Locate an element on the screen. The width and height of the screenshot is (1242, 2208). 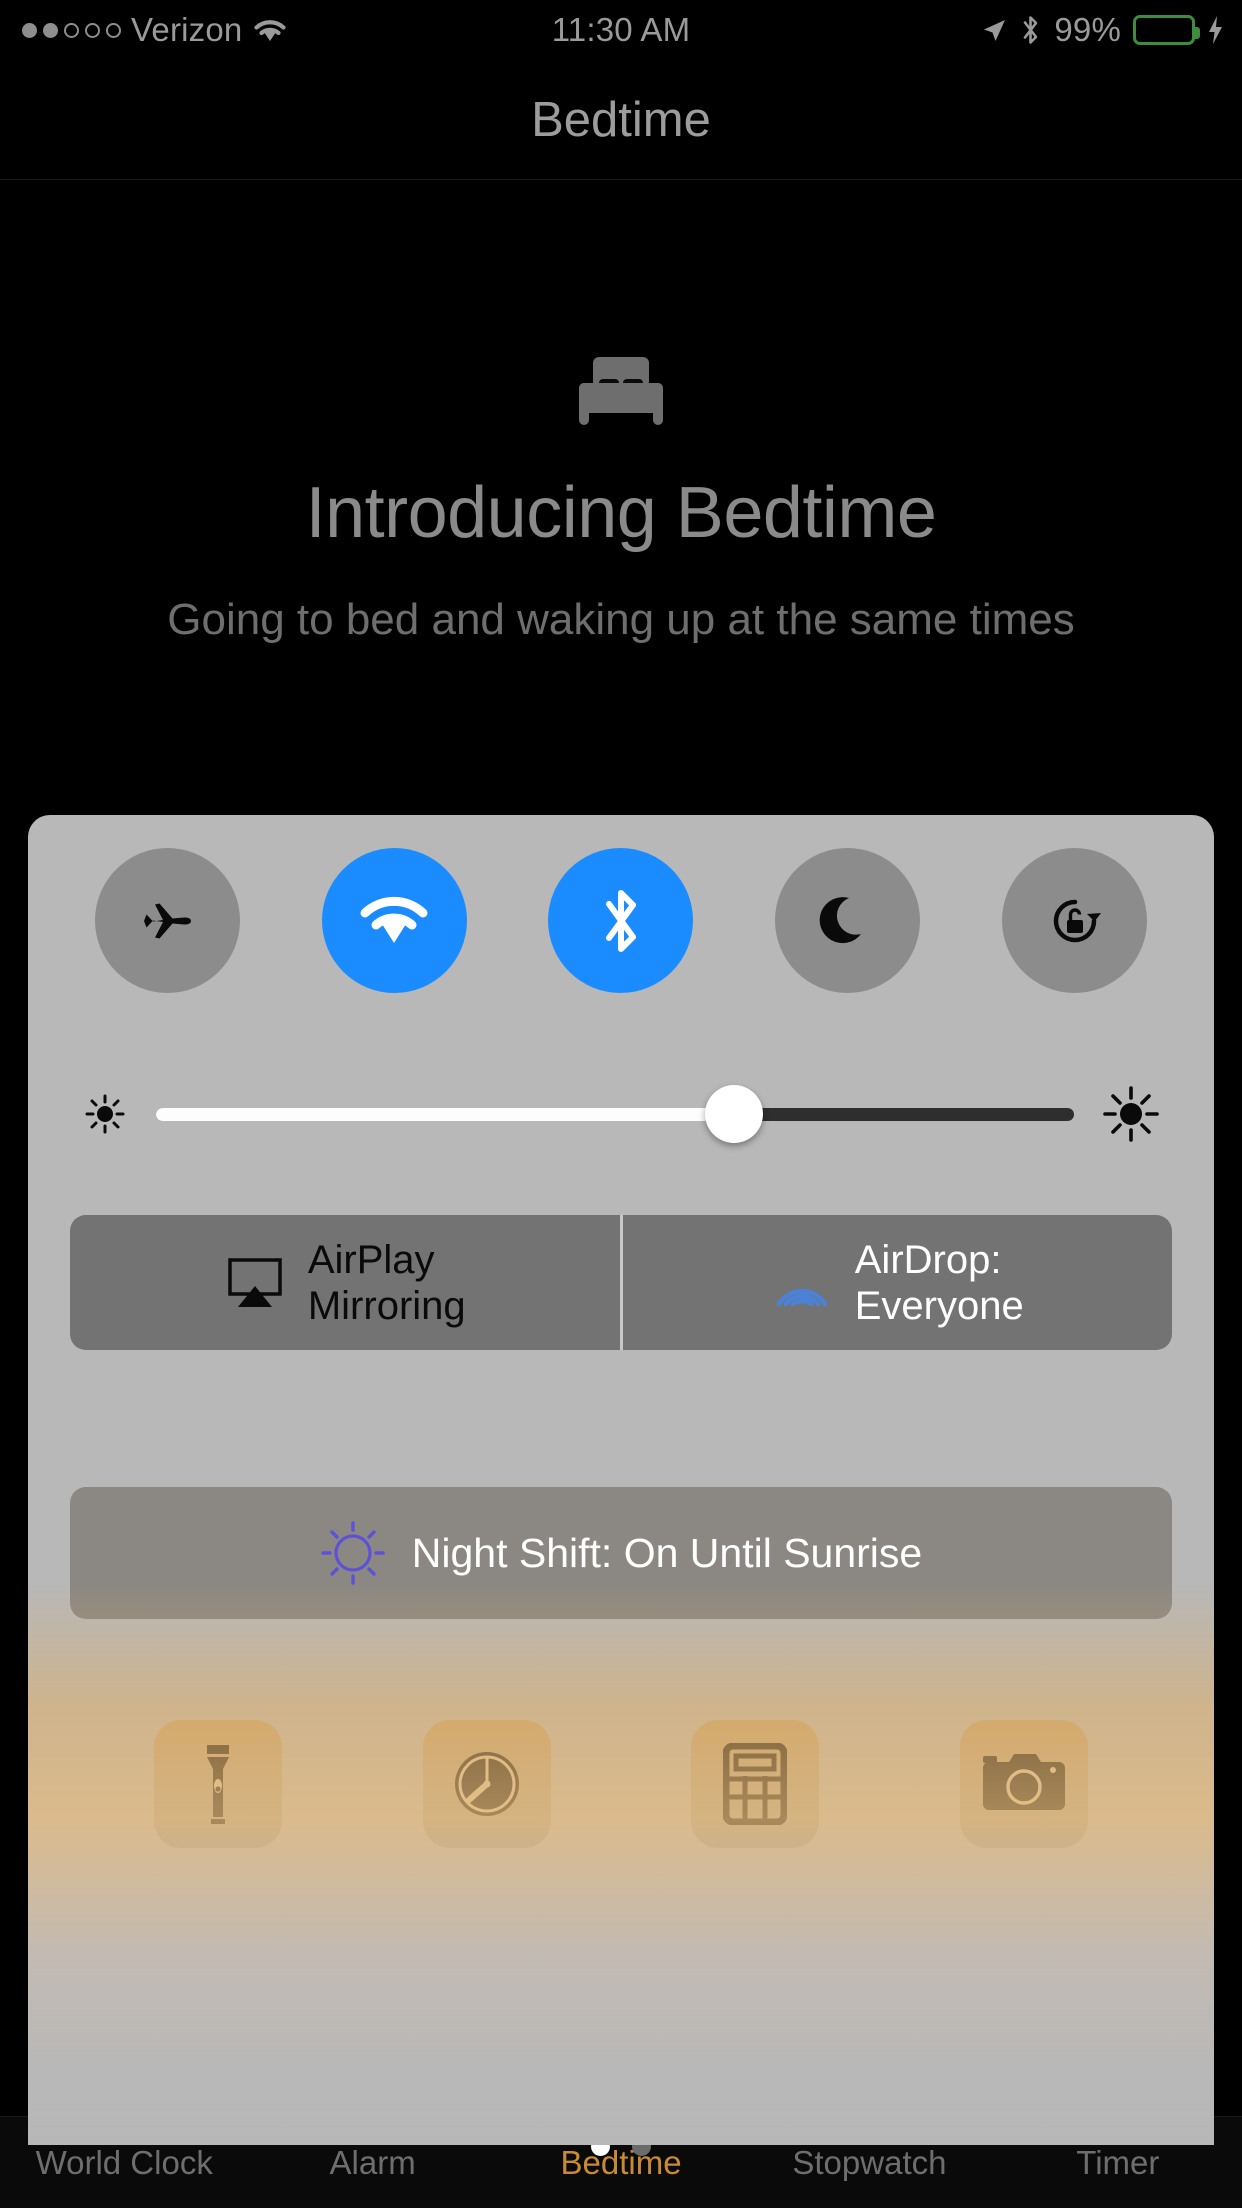
airdrop-label: AirDrop: Everyone is located at coordinates (939, 1282).